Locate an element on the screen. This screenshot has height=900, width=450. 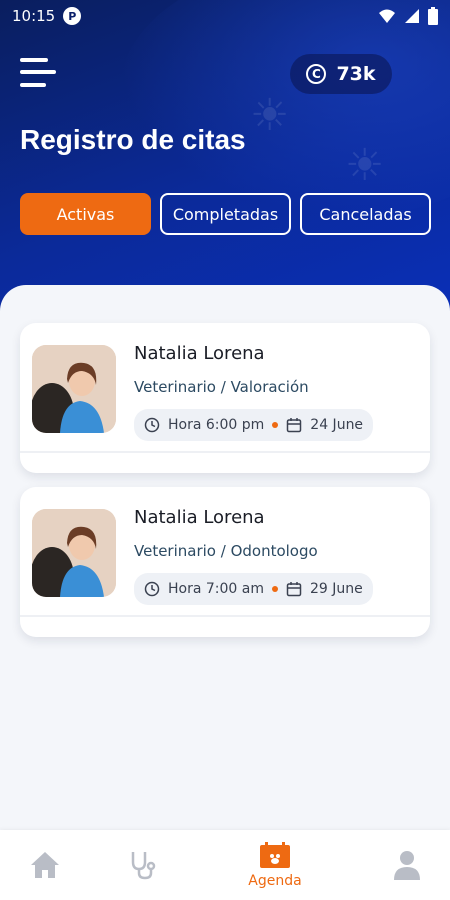
tab-activas: Activas is located at coordinates (85, 214).